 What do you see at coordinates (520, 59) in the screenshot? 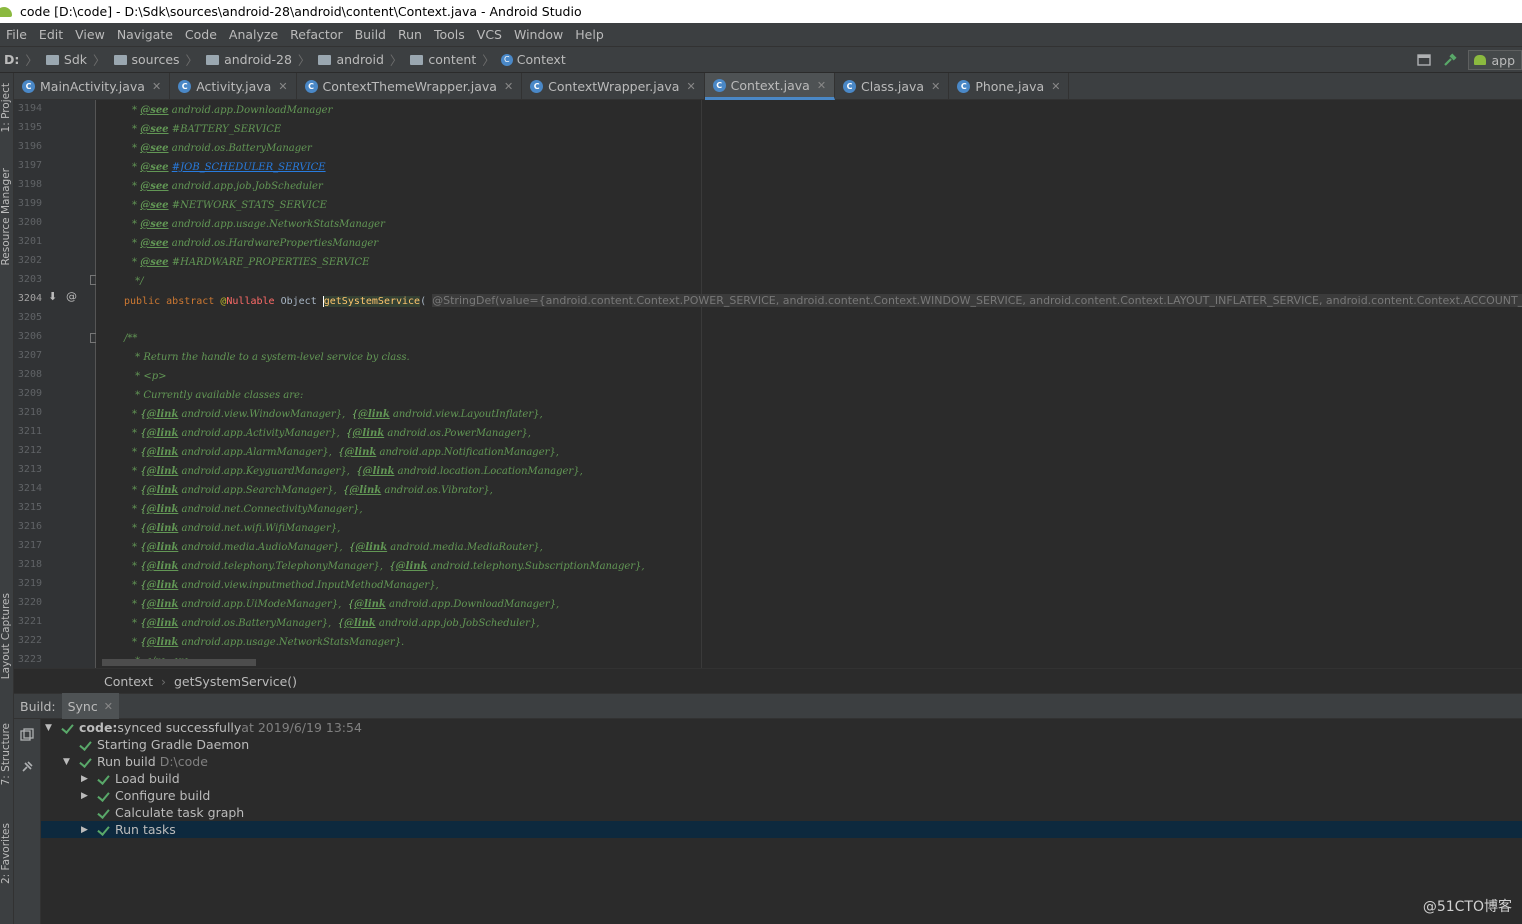
I see `breadcrumb-class: 〉 C Context` at bounding box center [520, 59].